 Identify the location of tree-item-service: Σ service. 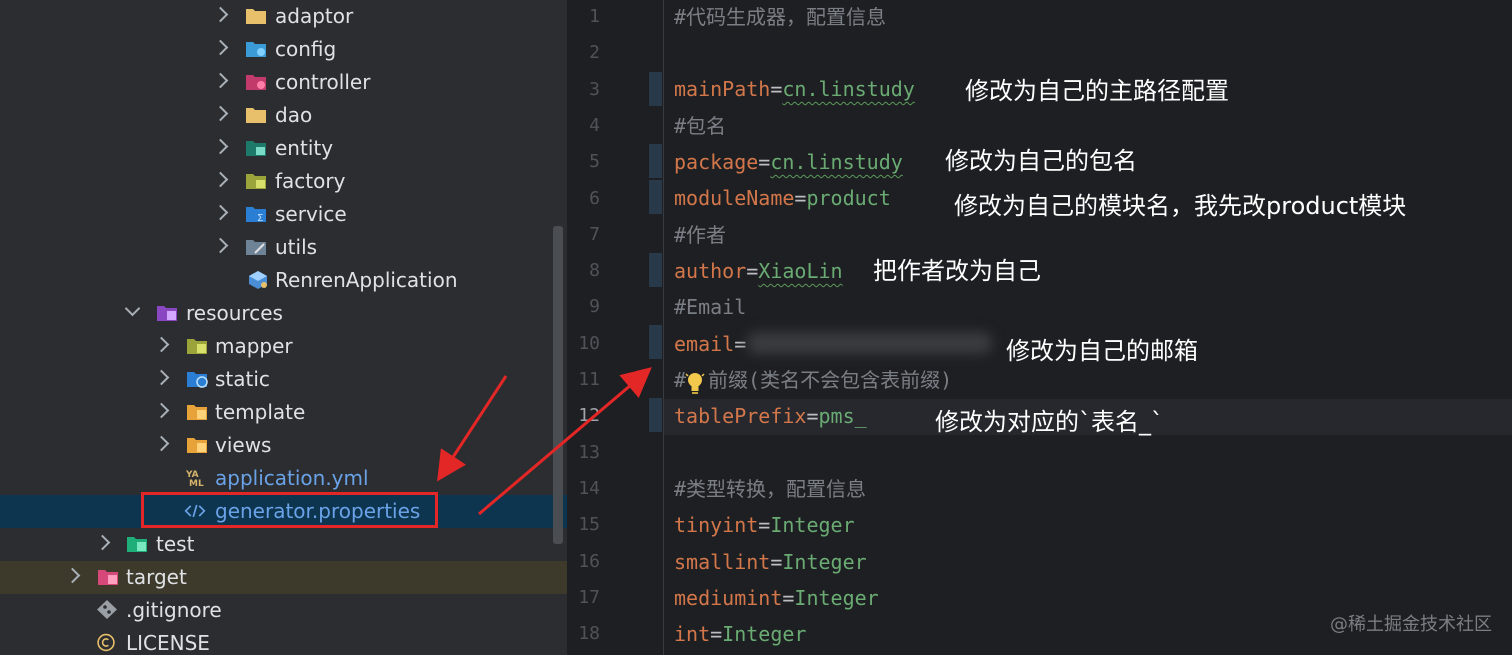
(283, 214).